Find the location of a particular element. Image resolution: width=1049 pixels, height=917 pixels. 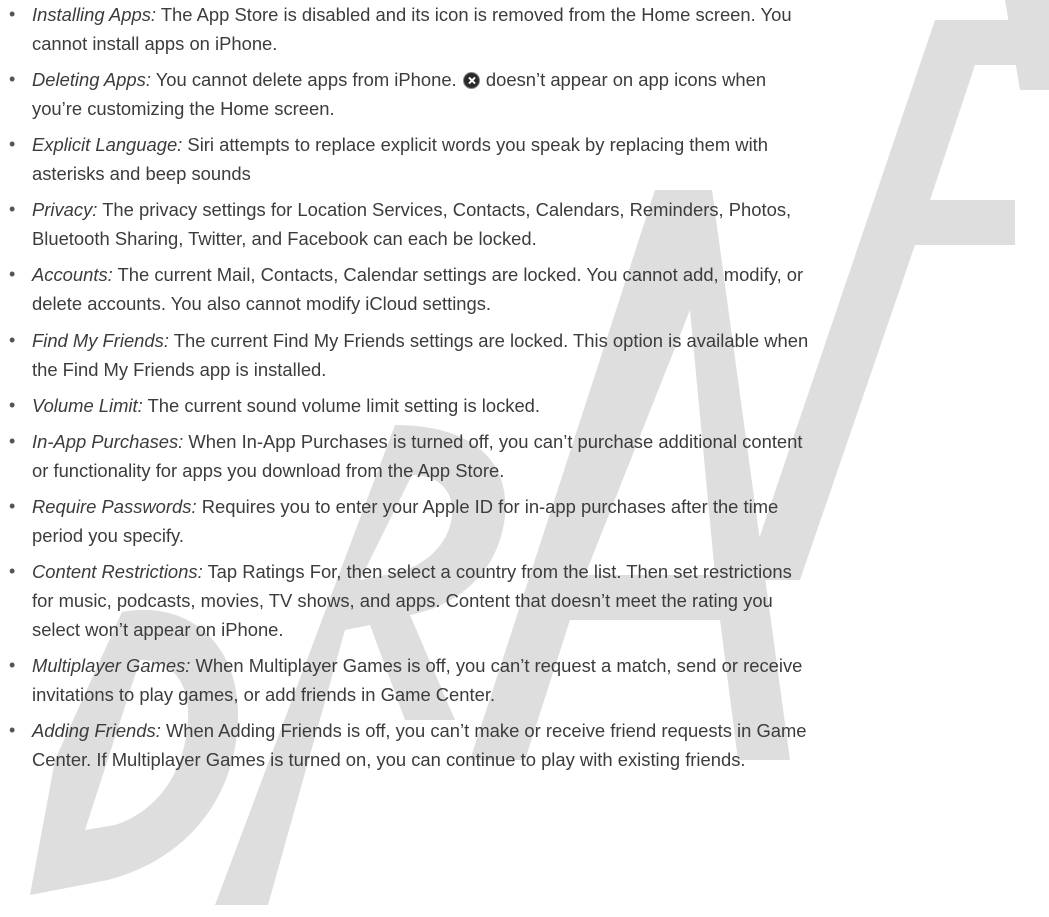

item-term: Privacy: is located at coordinates (65, 209).